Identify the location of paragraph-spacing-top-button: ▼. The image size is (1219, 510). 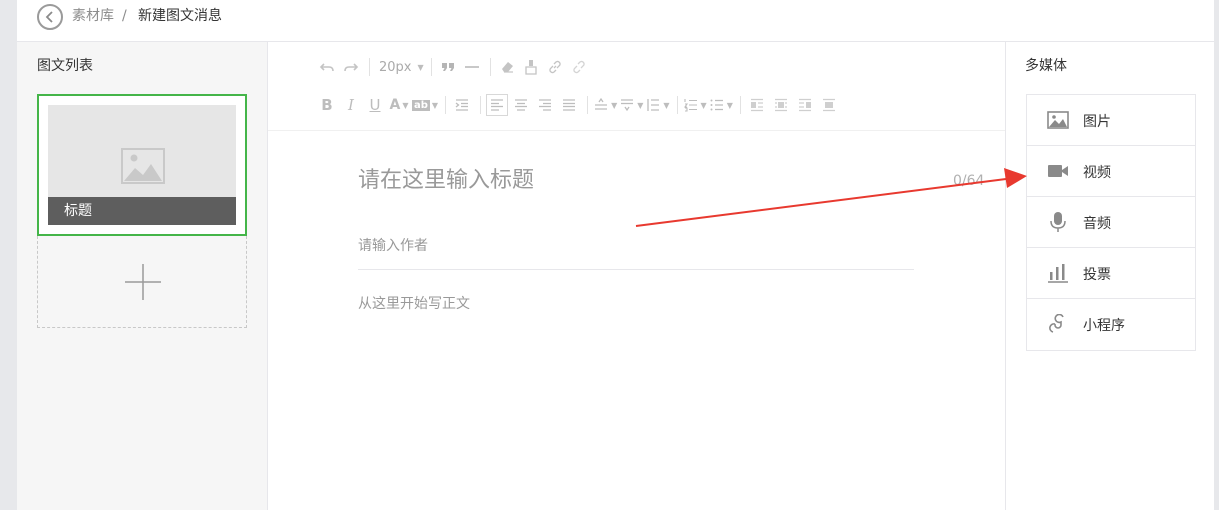
(605, 105).